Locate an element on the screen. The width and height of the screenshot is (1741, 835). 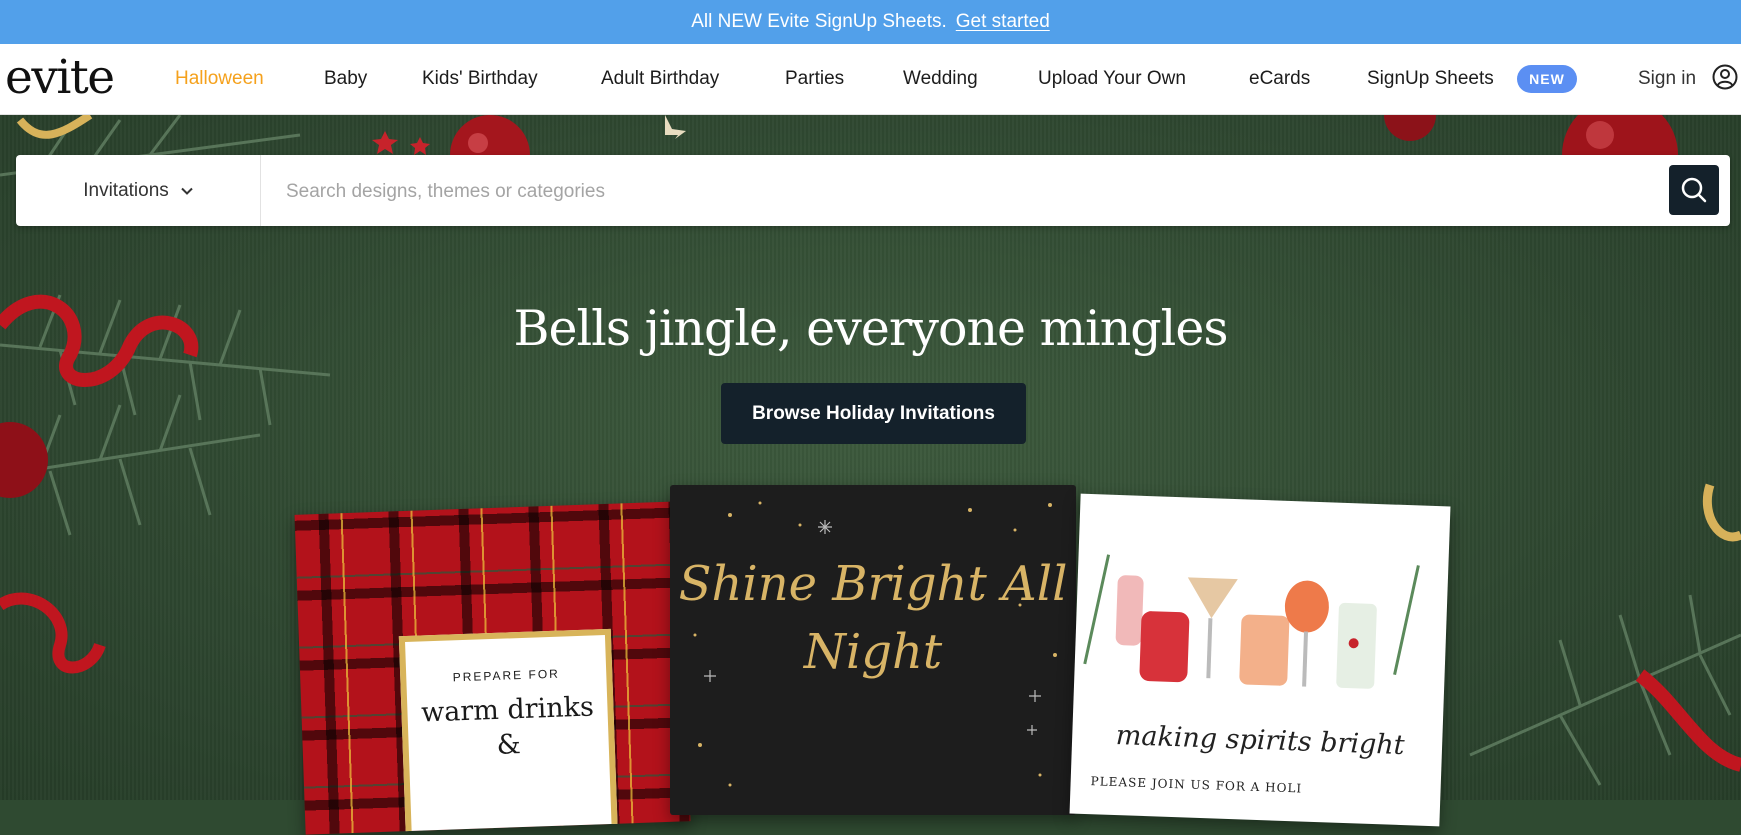
category-label: Invitations is located at coordinates (126, 190).